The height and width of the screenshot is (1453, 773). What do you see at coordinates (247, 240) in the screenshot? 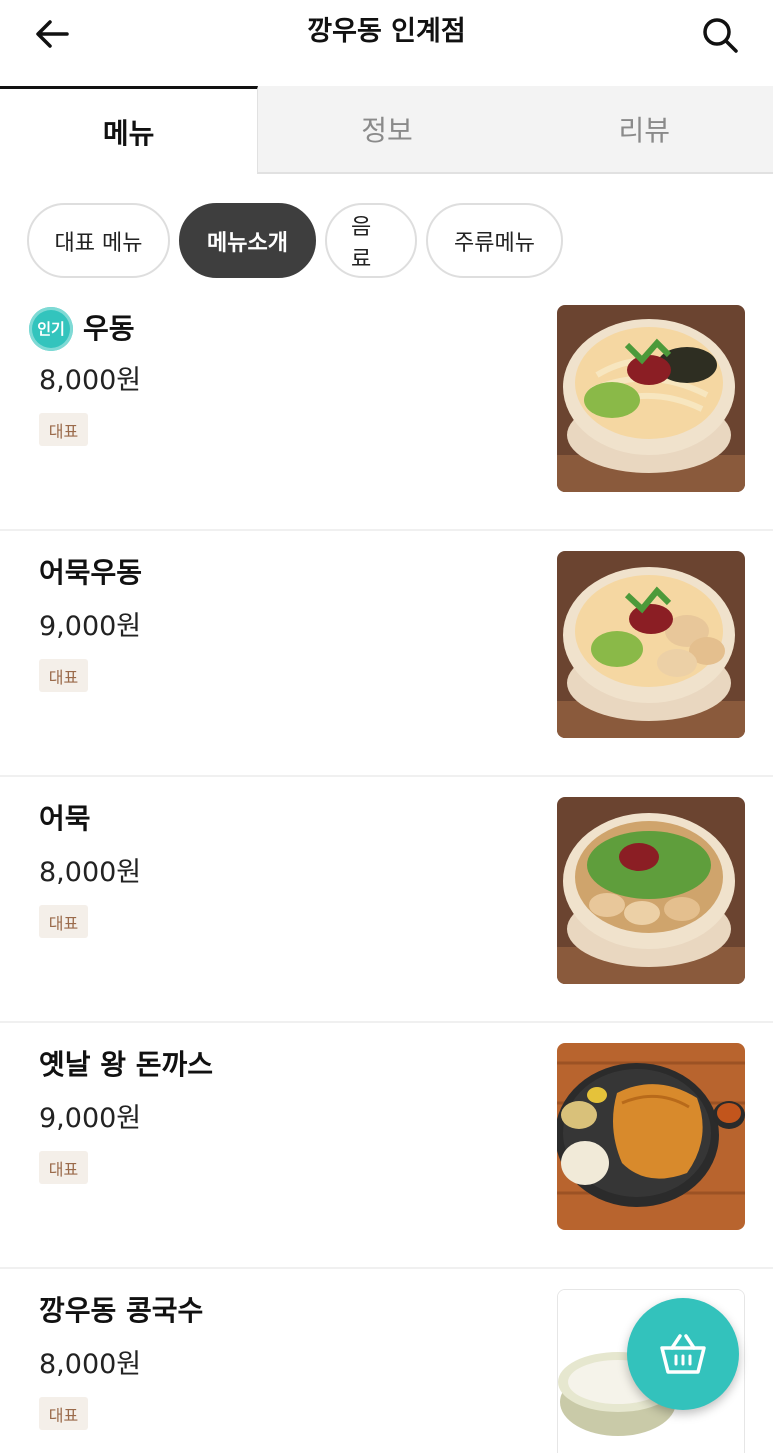
I see `chip-menu-intro: 메뉴소개` at bounding box center [247, 240].